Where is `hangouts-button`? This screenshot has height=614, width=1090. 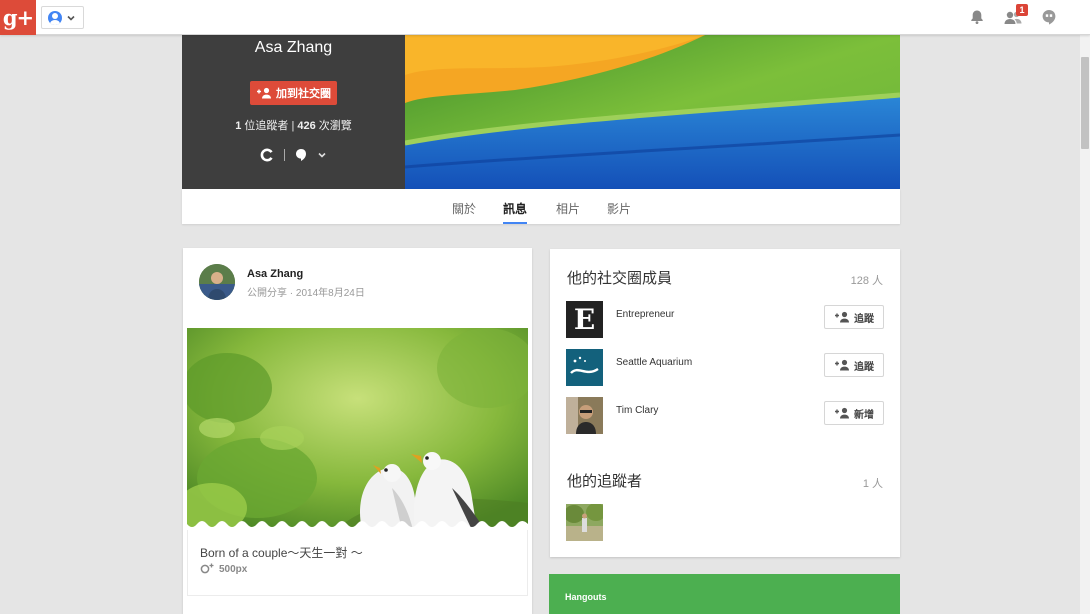
hangouts-button is located at coordinates (1049, 17).